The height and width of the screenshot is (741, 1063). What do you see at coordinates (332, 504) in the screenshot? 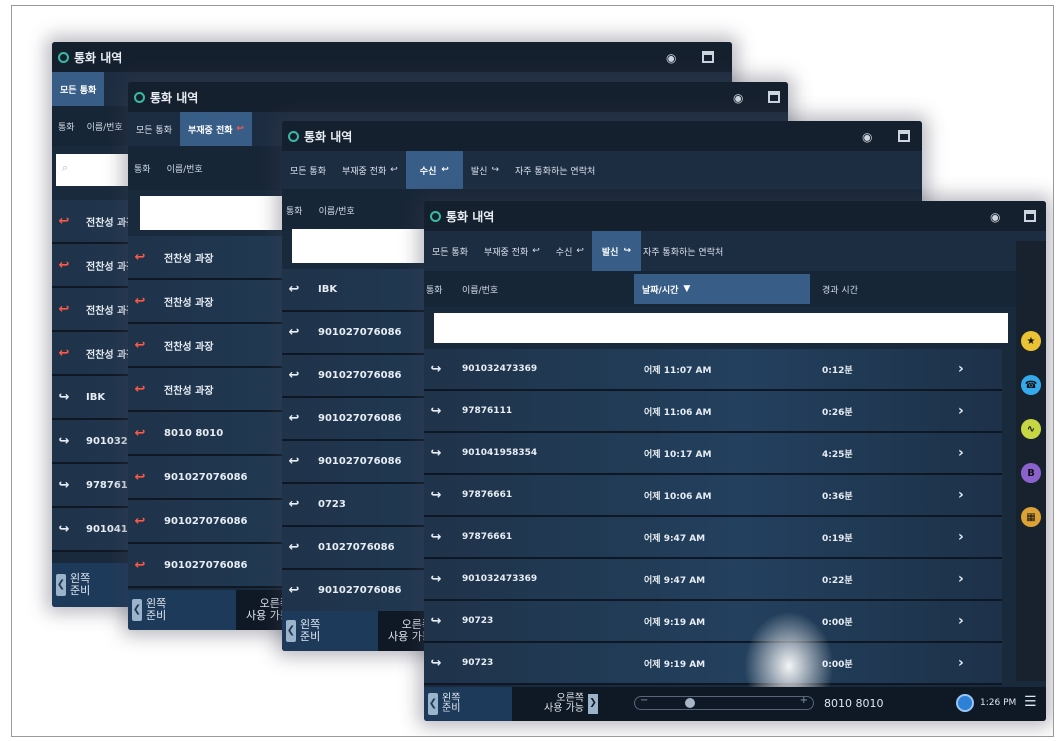
I see `caller-name: 0723` at bounding box center [332, 504].